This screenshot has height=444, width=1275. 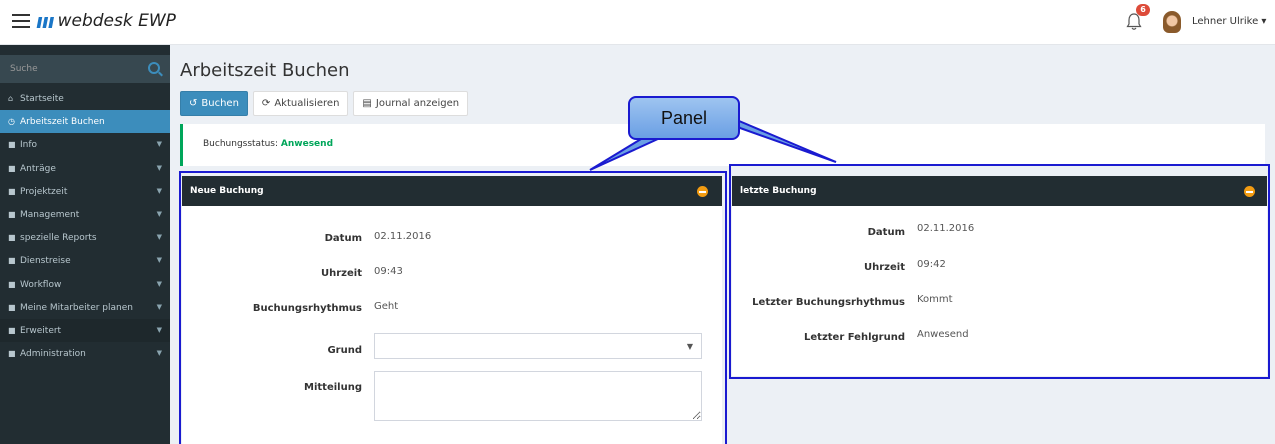 I want to click on sidebar-item-label: Anträge, so click(x=38, y=168).